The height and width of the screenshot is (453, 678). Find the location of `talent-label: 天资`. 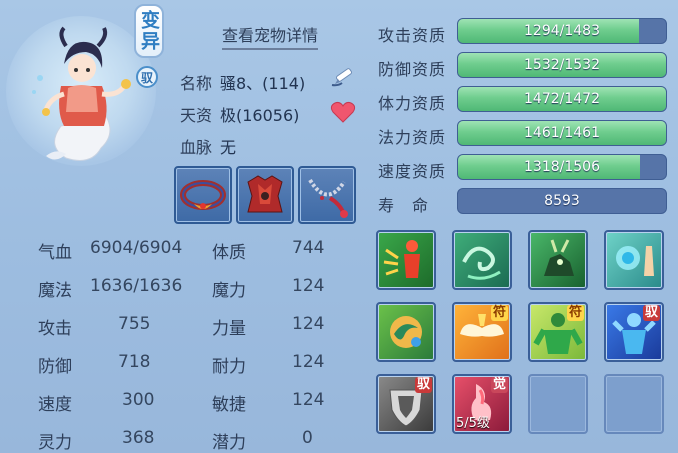

talent-label: 天资 is located at coordinates (196, 115).